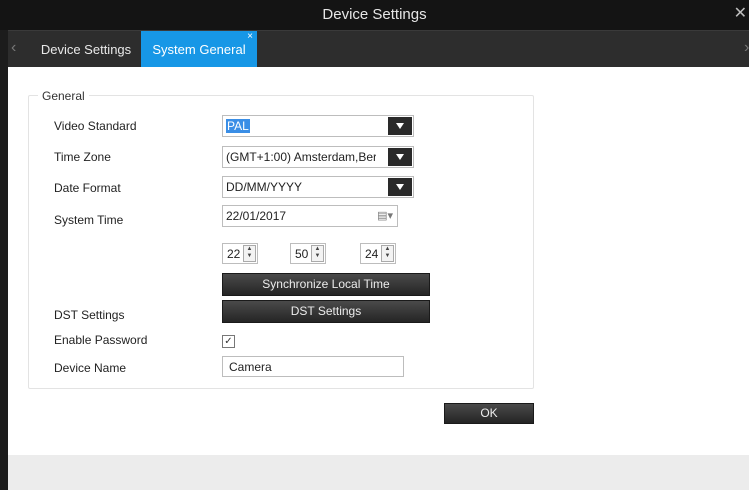  Describe the element at coordinates (250, 37) in the screenshot. I see `tab-close-icon: ×` at that location.